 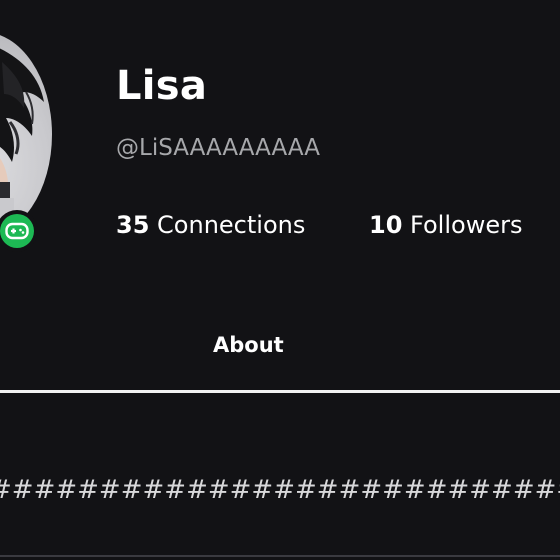 I want to click on presence-indicator, so click(x=17, y=231).